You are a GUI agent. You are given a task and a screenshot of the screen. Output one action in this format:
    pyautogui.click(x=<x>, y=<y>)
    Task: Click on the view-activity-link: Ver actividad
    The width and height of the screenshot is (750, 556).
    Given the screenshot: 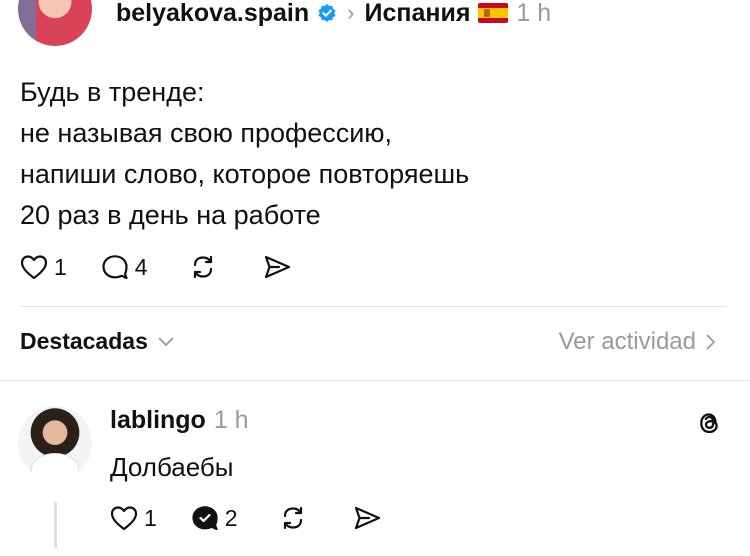 What is the action you would take?
    pyautogui.click(x=637, y=342)
    